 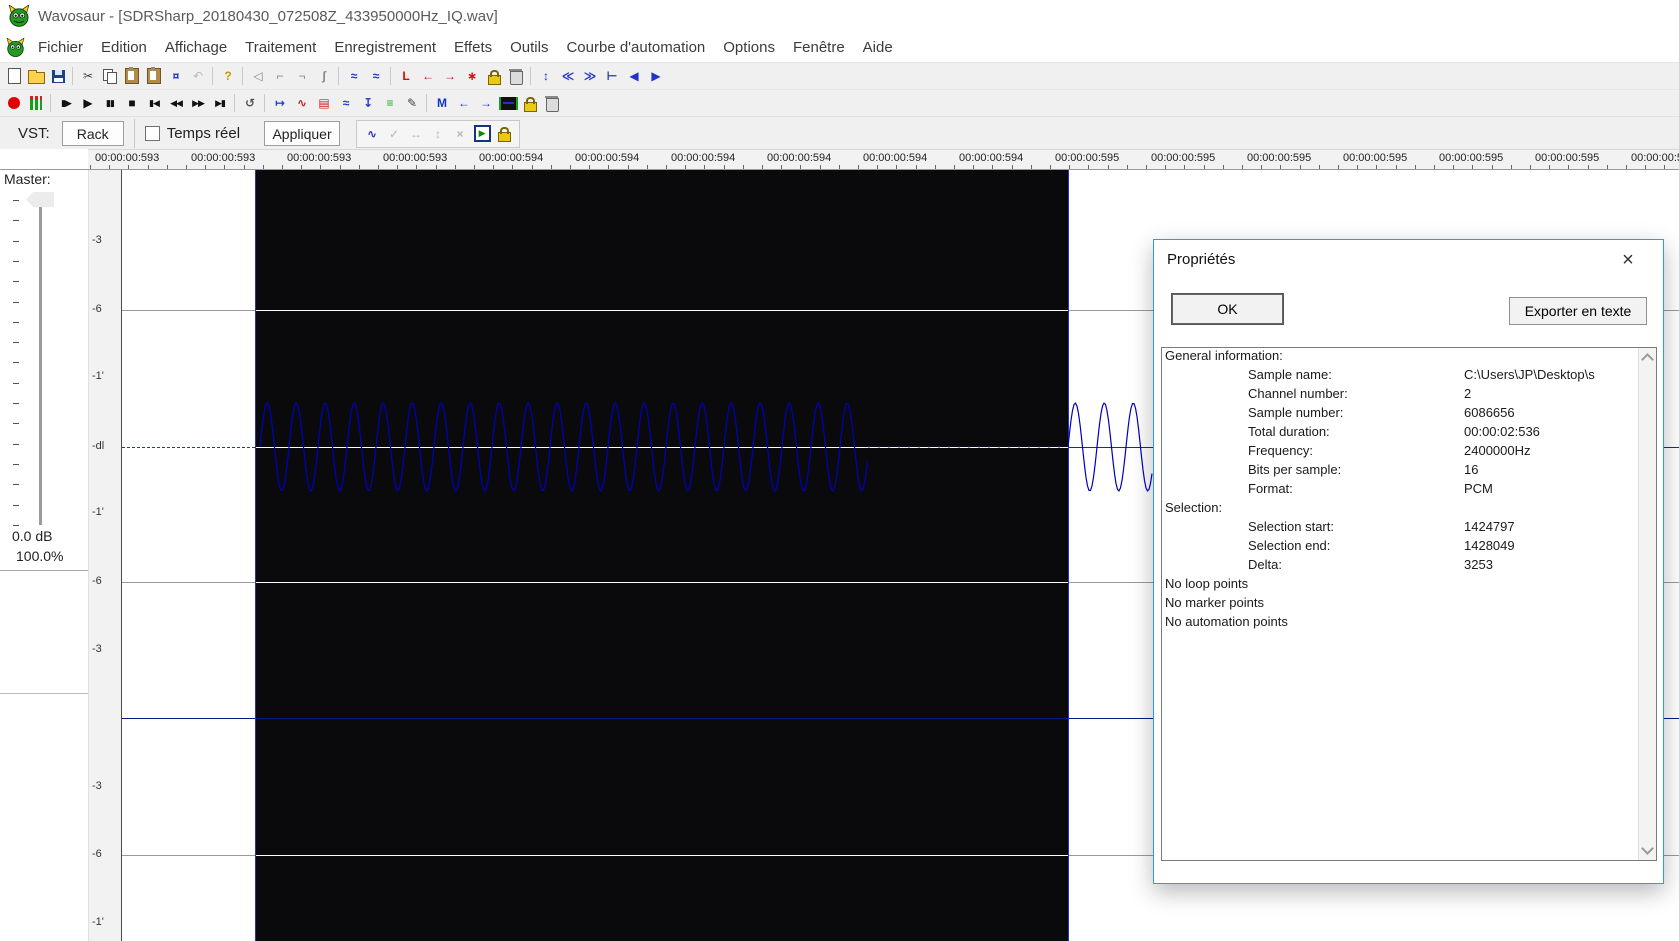 I want to click on marker-lock-button, so click(x=494, y=76).